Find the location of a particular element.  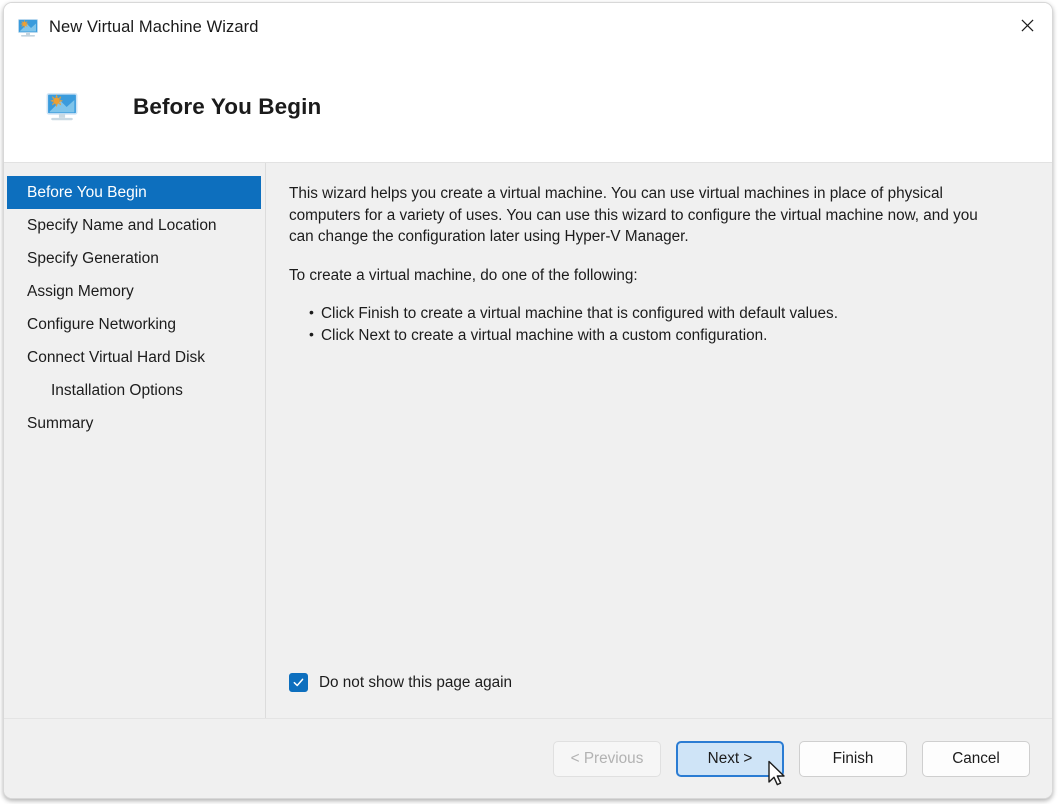

sidebar-item-label: Summary is located at coordinates (60, 423).